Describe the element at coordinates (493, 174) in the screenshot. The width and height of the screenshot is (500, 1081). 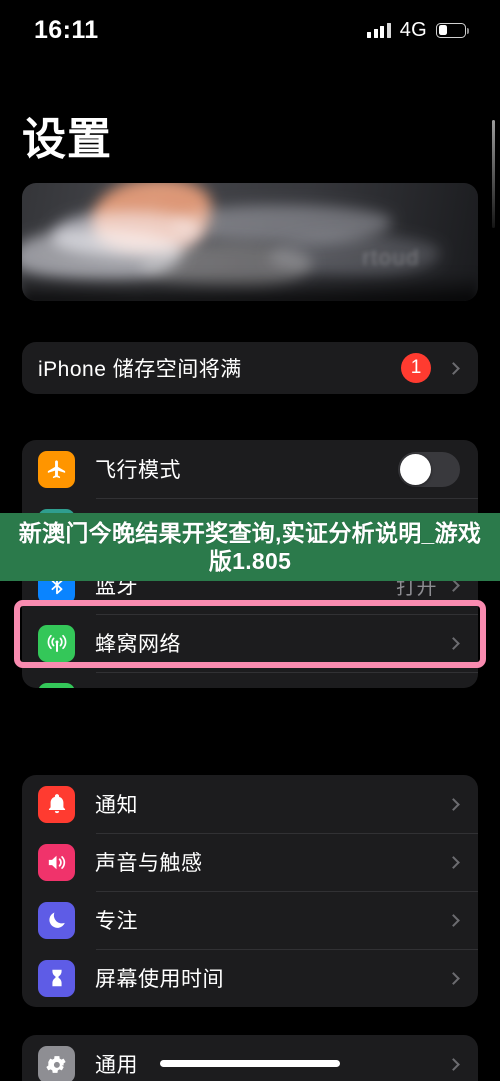
I see `scrollbar` at that location.